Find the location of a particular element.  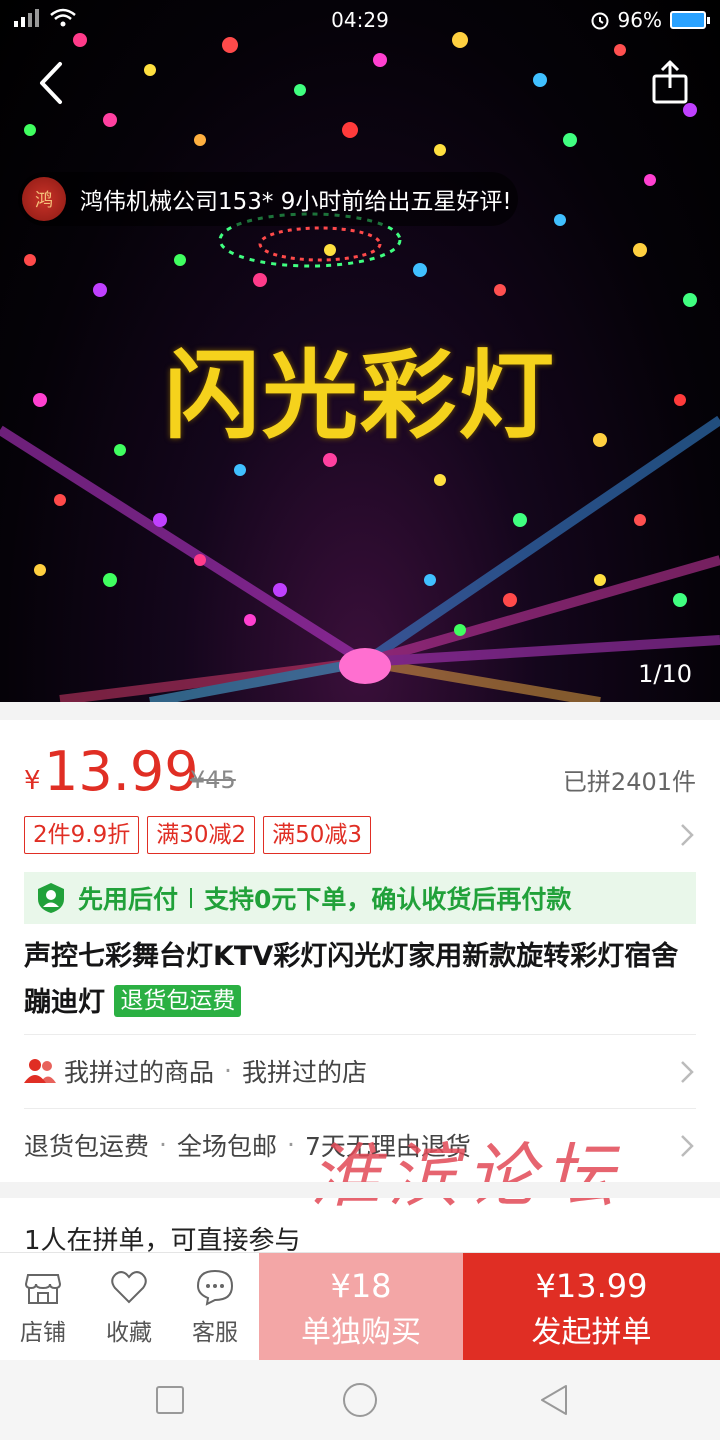

bottom-action-bar: 店铺 收藏 客服 ¥18 单独购买 ¥13.99 发起拼单 is located at coordinates (360, 1306).